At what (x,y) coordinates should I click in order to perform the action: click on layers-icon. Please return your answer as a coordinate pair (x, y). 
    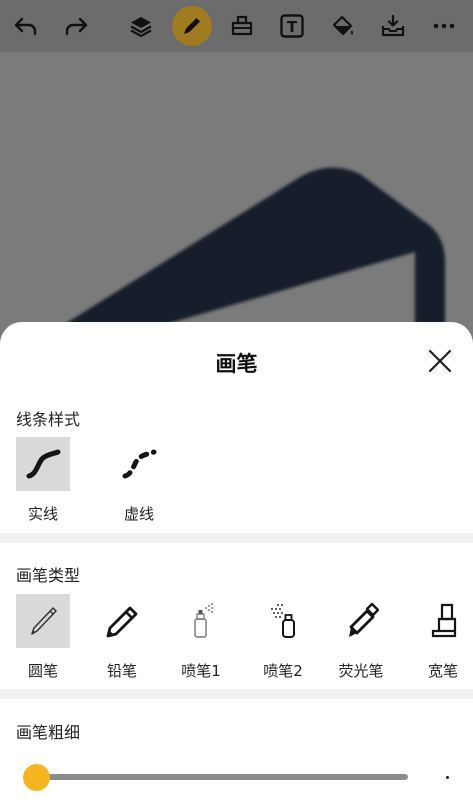
    Looking at the image, I should click on (141, 27).